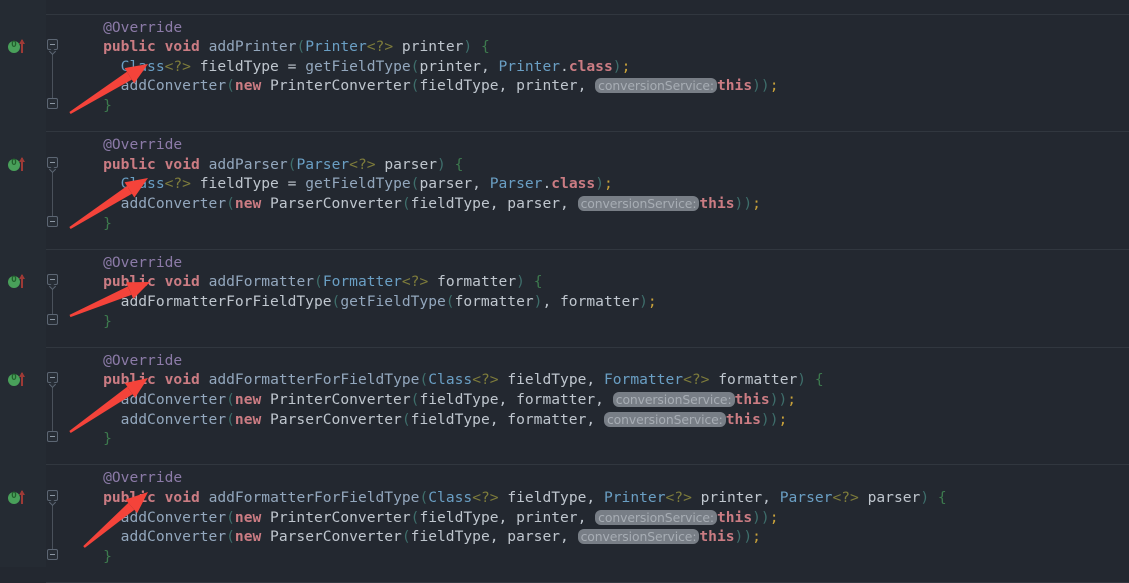 Image resolution: width=1129 pixels, height=583 pixels. Describe the element at coordinates (507, 517) in the screenshot. I see `code-token-ident: fieldType, printer,` at that location.